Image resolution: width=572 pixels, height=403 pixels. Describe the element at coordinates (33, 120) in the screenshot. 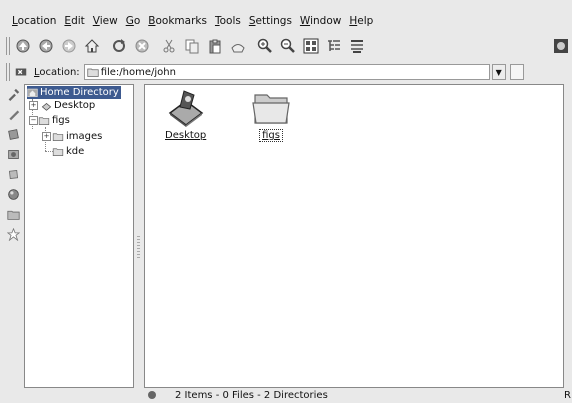

I see `collapse-figs-button: −` at that location.